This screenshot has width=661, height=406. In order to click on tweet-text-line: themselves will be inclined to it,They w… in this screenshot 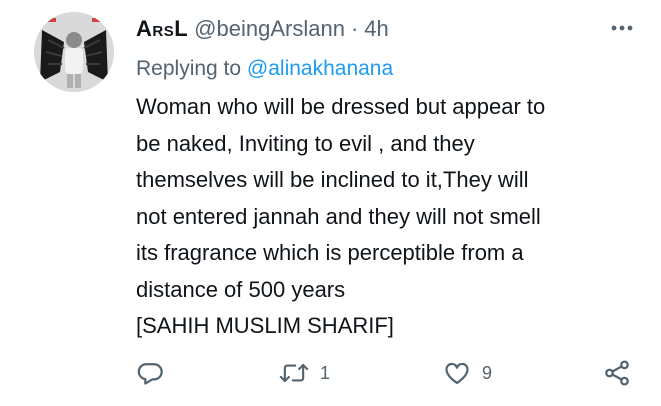, I will do `click(332, 179)`.